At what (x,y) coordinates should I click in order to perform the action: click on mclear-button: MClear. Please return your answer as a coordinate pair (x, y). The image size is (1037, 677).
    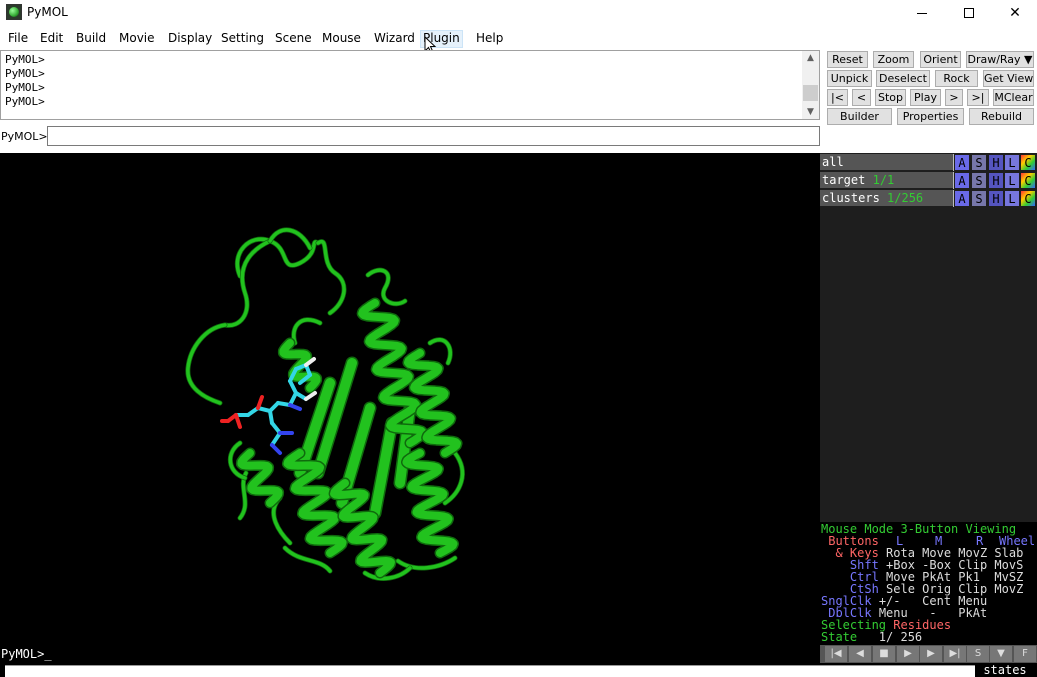
    Looking at the image, I should click on (1013, 97).